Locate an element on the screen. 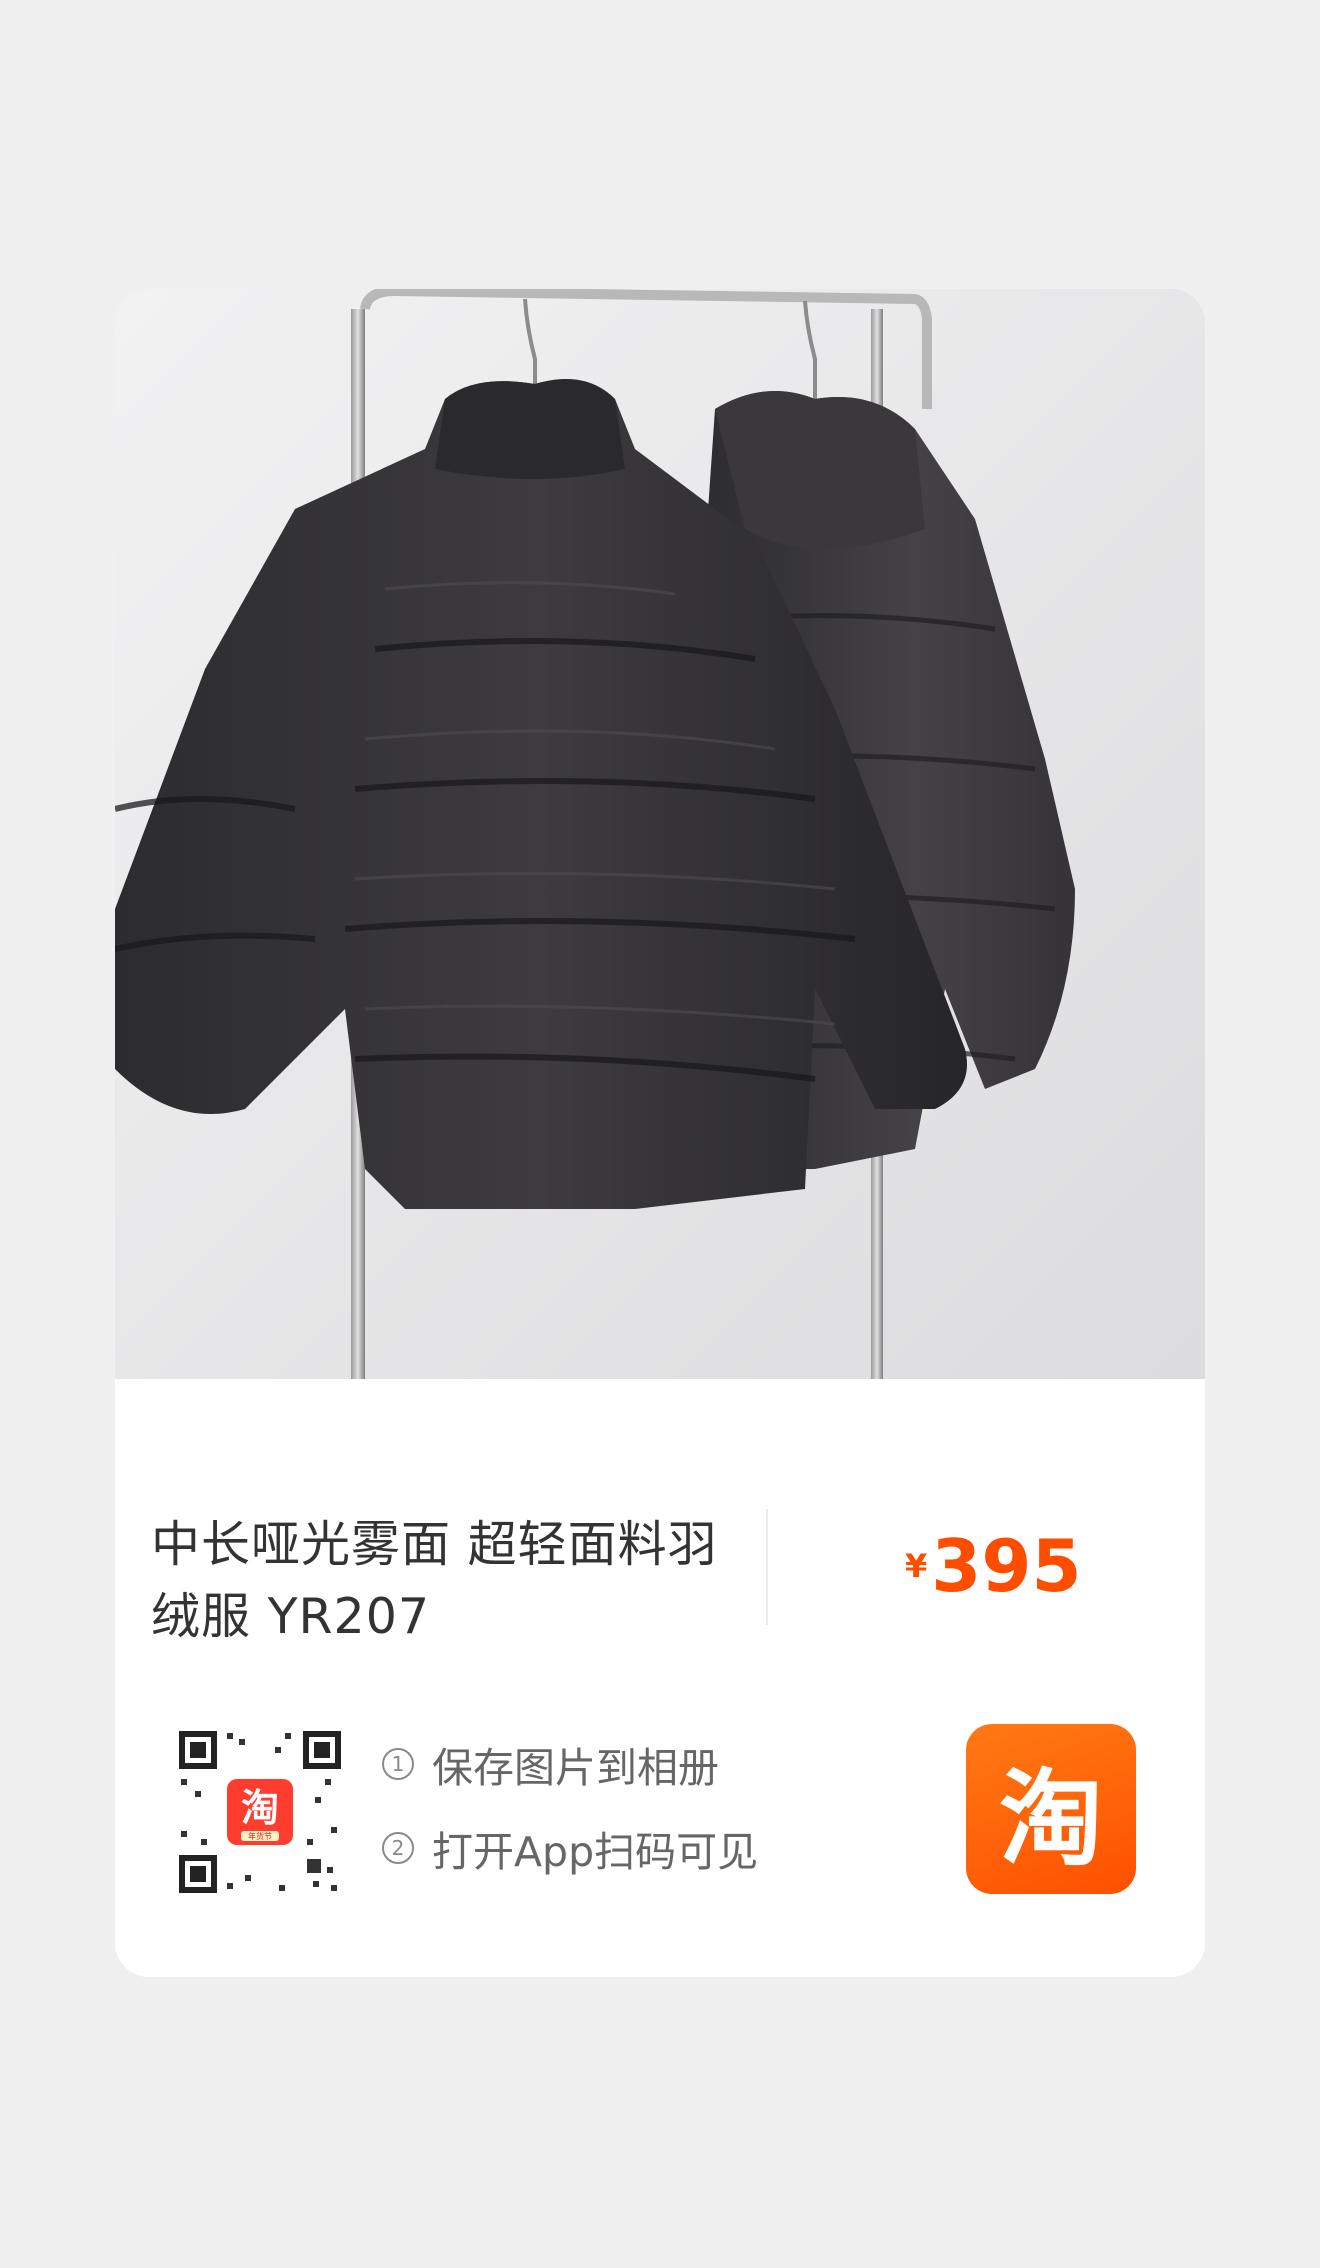 Image resolution: width=1320 pixels, height=2268 pixels. divider is located at coordinates (767, 1567).